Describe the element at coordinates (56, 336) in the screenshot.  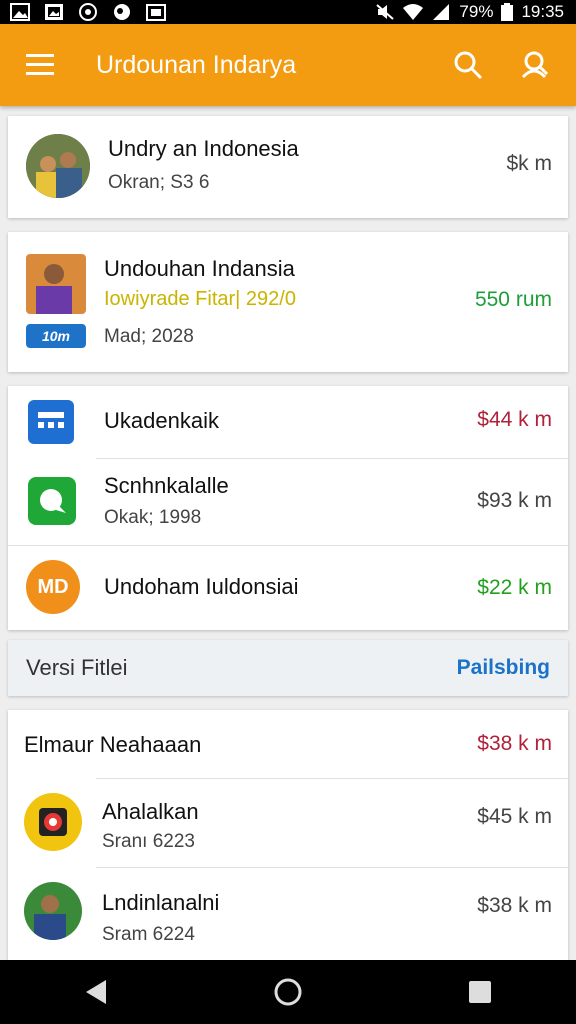
I see `duration-badge: 10m` at that location.